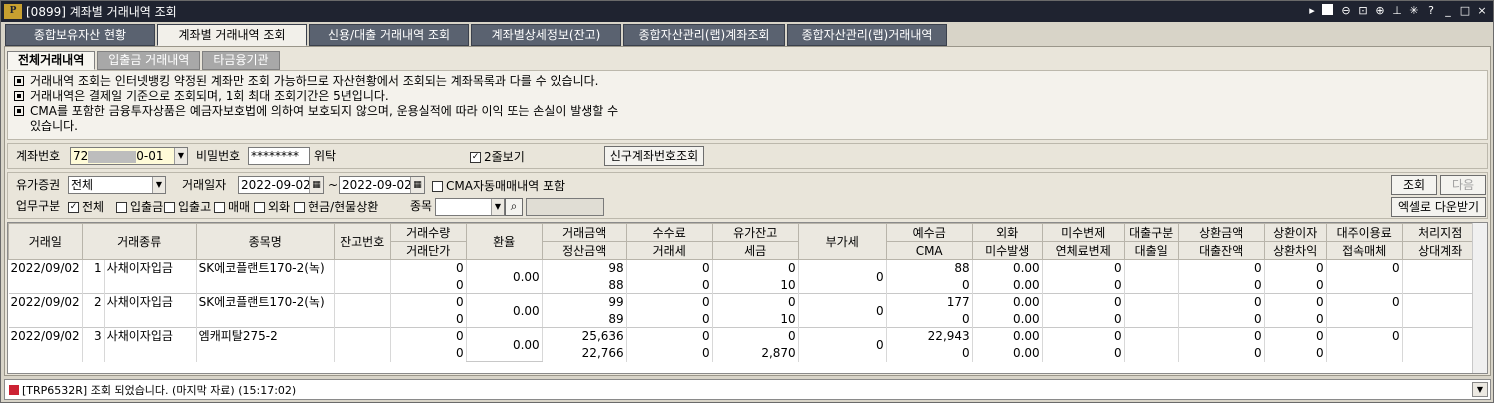 The height and width of the screenshot is (403, 1494). What do you see at coordinates (389, 35) in the screenshot?
I see `main-tab: 신용/대출 거래내역 조회` at bounding box center [389, 35].